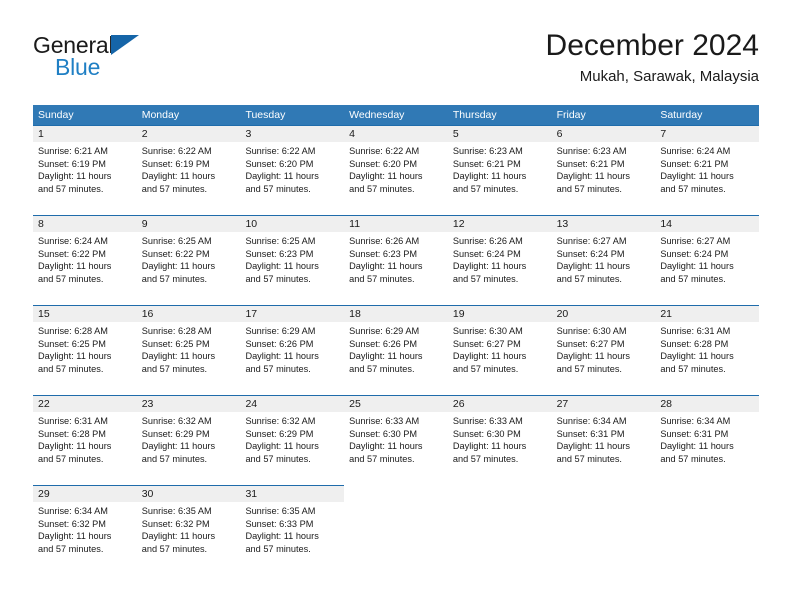 The height and width of the screenshot is (612, 792). I want to click on page-title: December 2024, so click(652, 45).